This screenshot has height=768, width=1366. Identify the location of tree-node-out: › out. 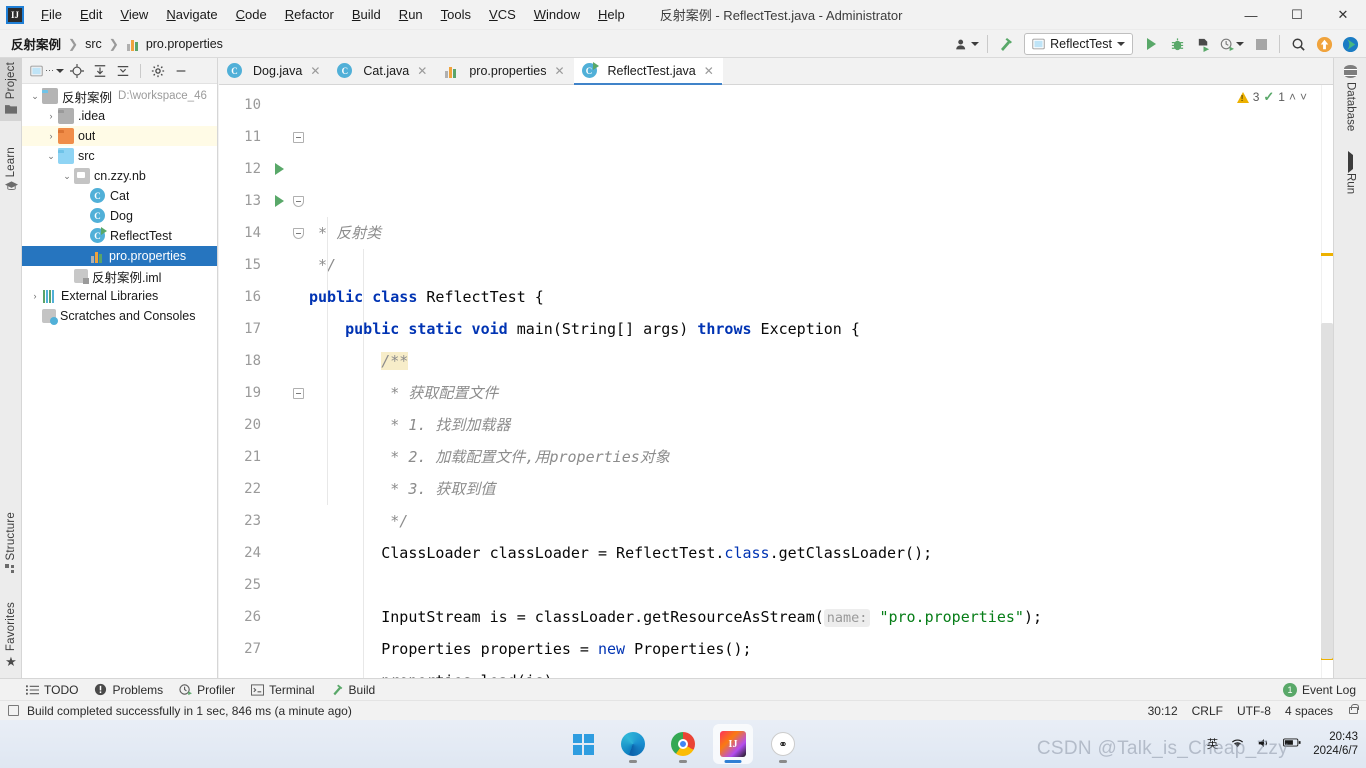
(119, 136).